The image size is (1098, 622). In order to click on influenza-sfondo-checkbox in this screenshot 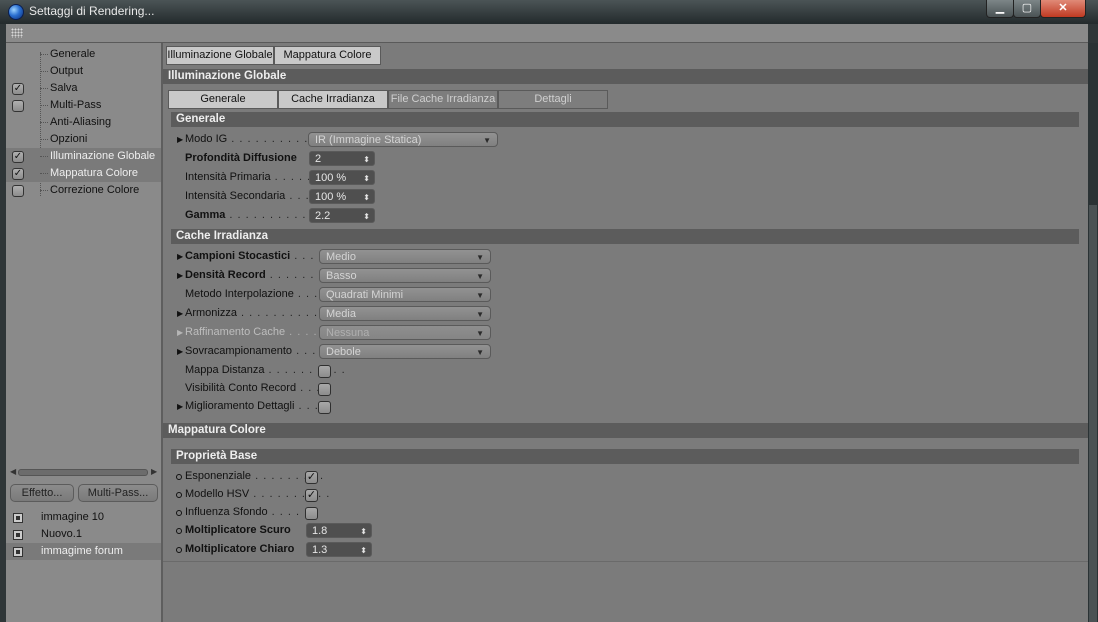, I will do `click(311, 513)`.